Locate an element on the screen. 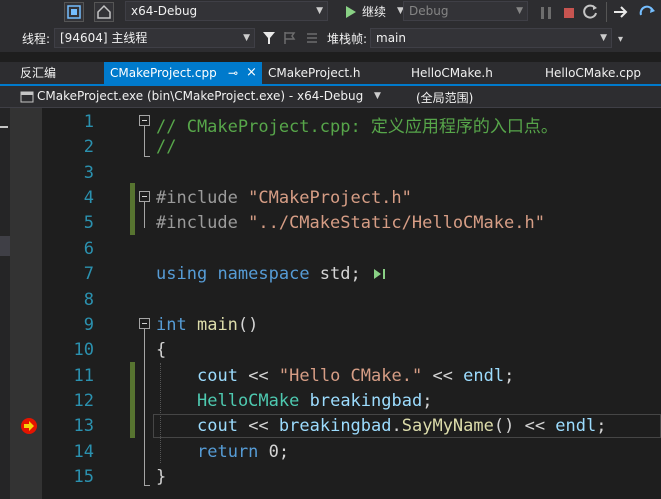 The width and height of the screenshot is (661, 499). line-number: 2 is located at coordinates (88, 147).